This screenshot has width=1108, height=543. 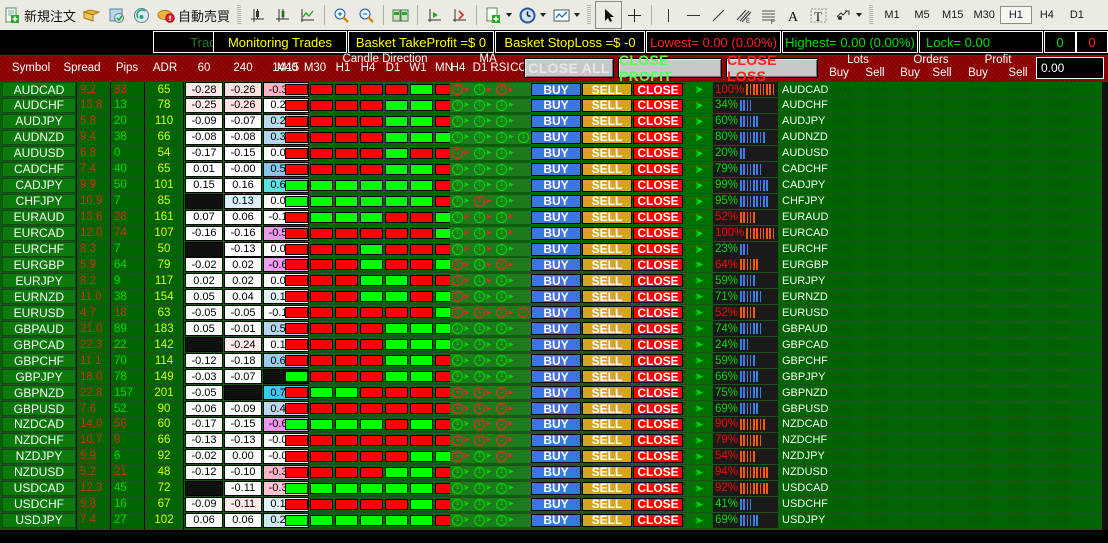 What do you see at coordinates (693, 15) in the screenshot?
I see `hline-button` at bounding box center [693, 15].